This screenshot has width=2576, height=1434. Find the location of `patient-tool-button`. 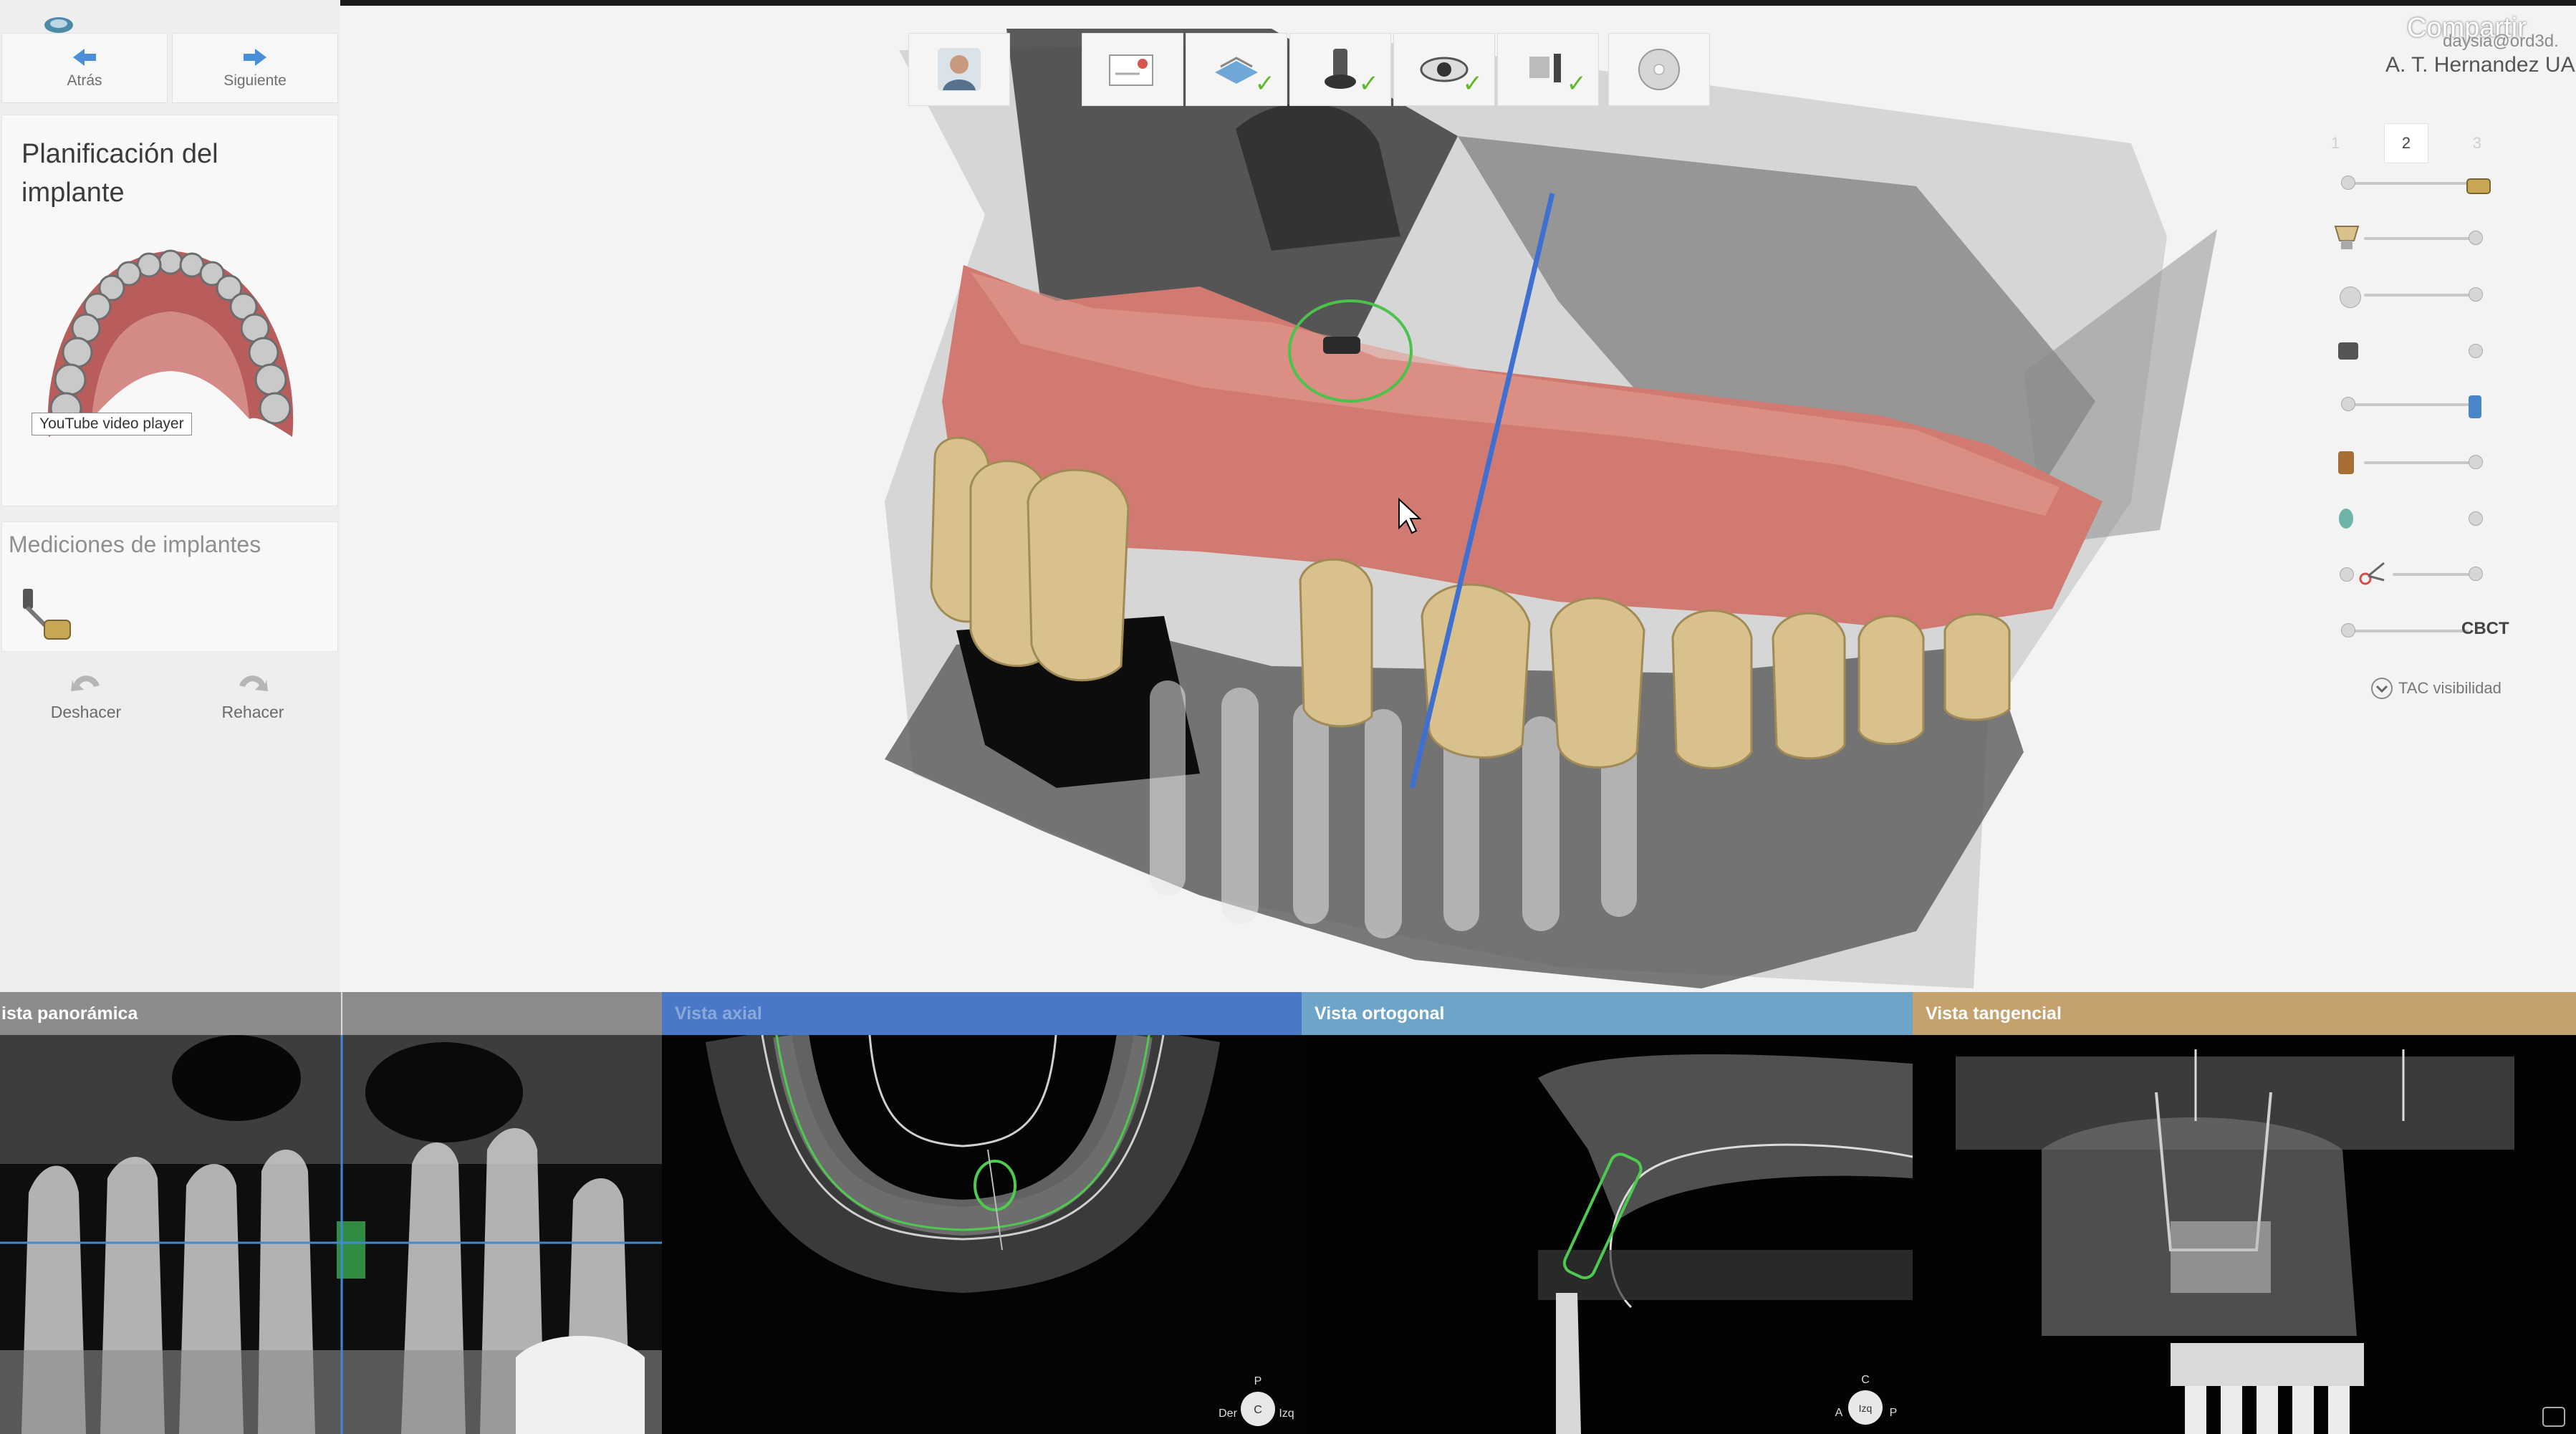

patient-tool-button is located at coordinates (959, 69).